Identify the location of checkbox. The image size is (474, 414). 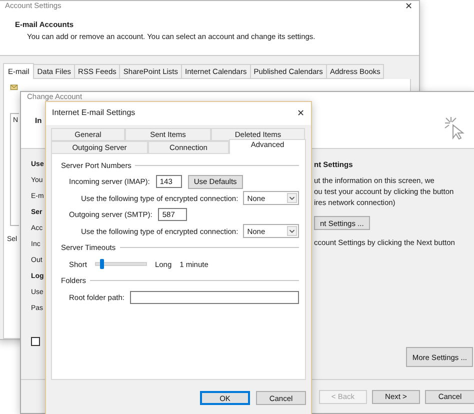
(35, 341).